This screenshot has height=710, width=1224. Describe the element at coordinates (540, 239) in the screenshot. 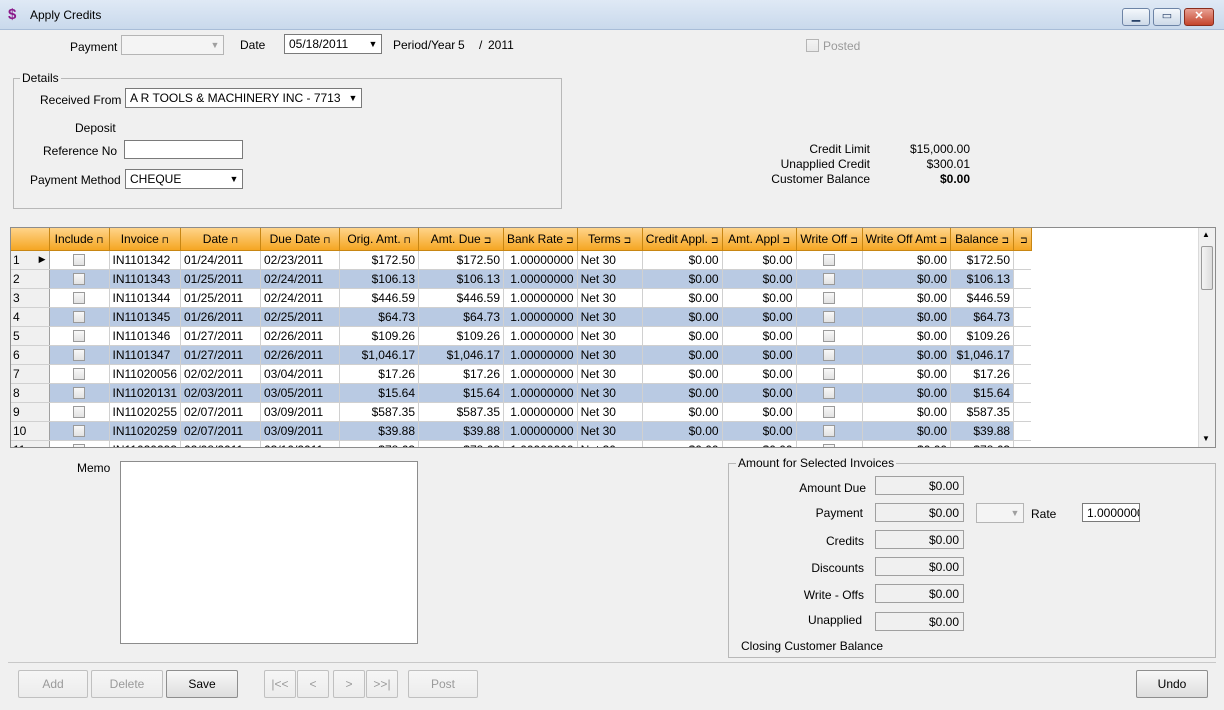

I see `col-bank-rate: Bank Rate ⊐` at that location.